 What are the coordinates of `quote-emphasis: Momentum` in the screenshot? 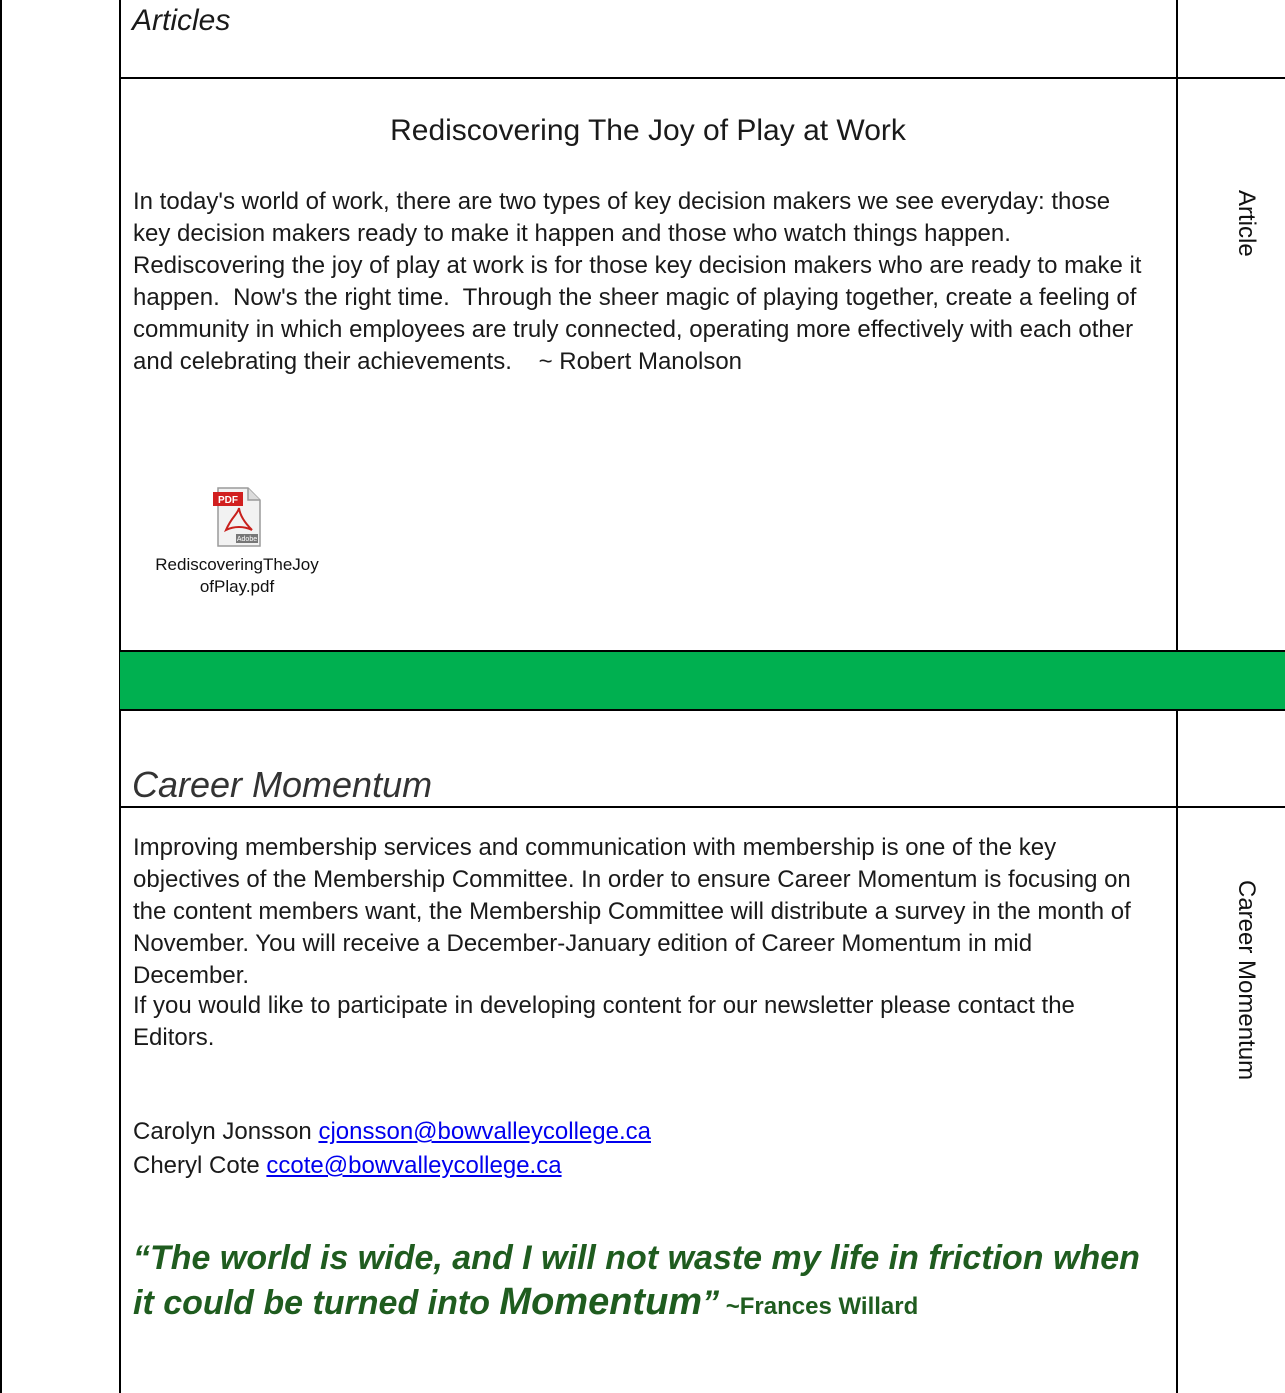 It's located at (601, 1302).